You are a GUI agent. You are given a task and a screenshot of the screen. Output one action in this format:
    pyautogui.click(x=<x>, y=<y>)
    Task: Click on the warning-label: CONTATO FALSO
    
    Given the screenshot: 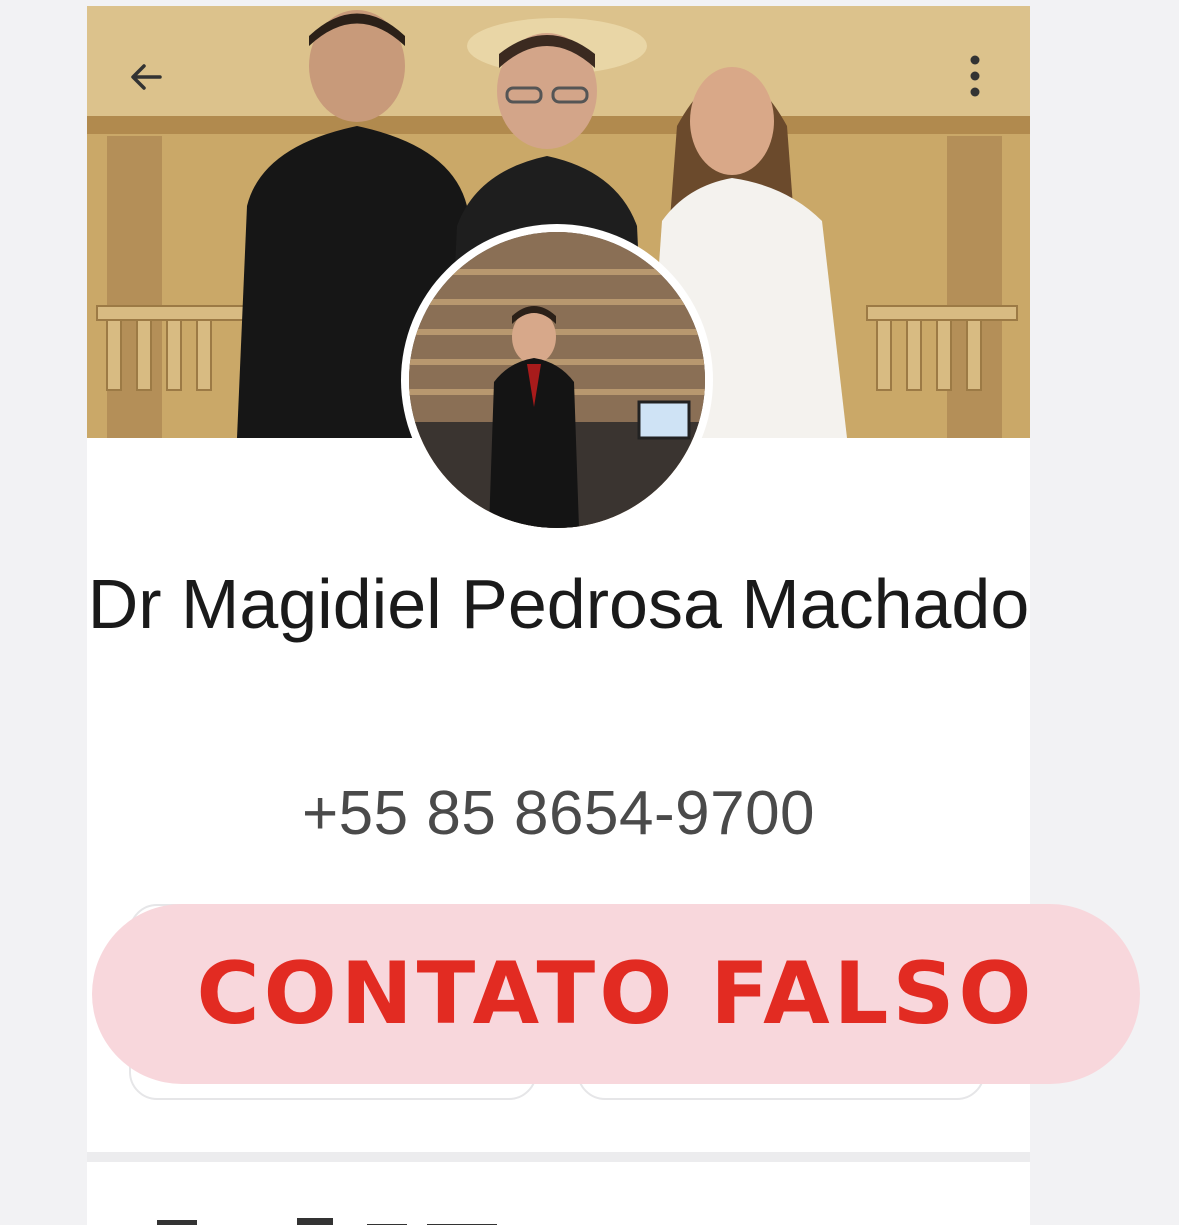 What is the action you would take?
    pyautogui.click(x=616, y=994)
    